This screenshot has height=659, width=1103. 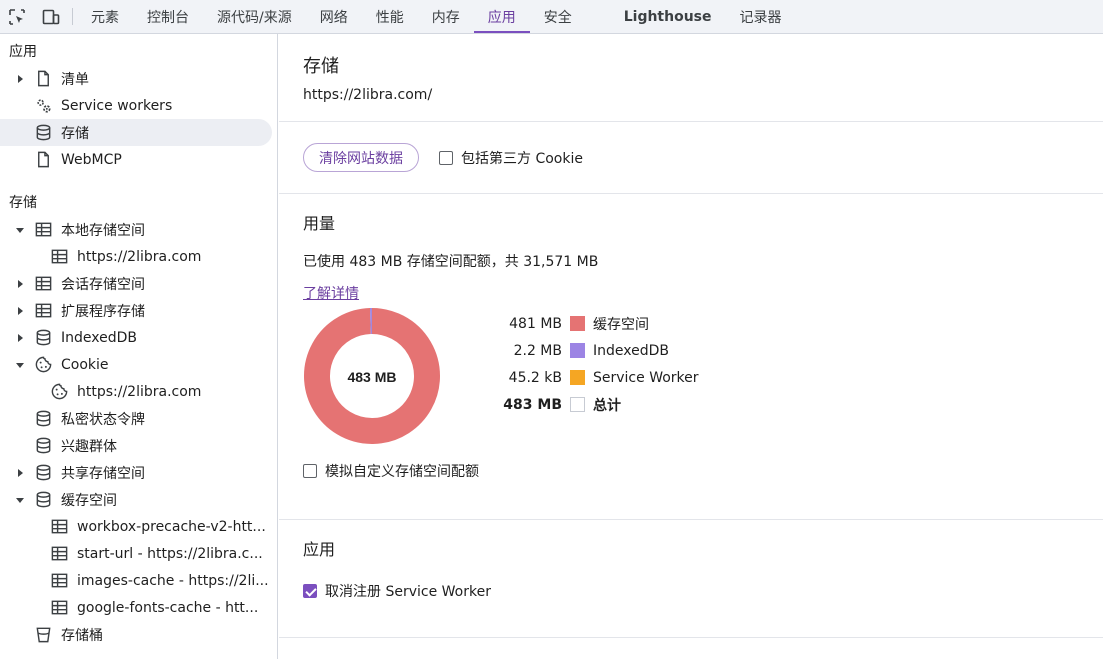 I want to click on unregister-service-worker-option: 取消注册 Service Worker, so click(x=691, y=591).